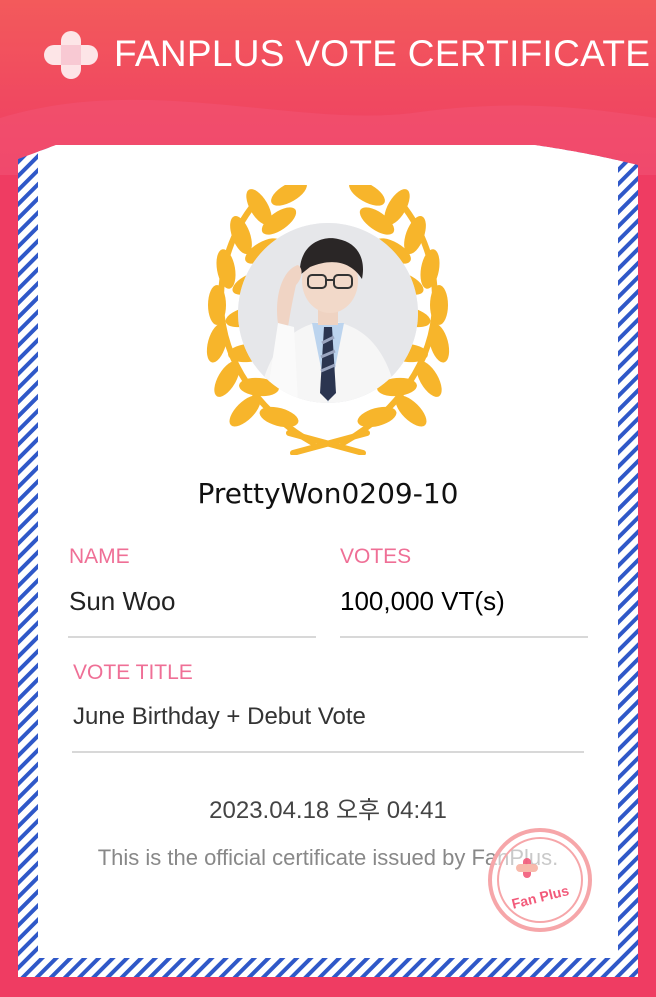 The image size is (656, 997). What do you see at coordinates (376, 556) in the screenshot?
I see `votes-label: VOTES` at bounding box center [376, 556].